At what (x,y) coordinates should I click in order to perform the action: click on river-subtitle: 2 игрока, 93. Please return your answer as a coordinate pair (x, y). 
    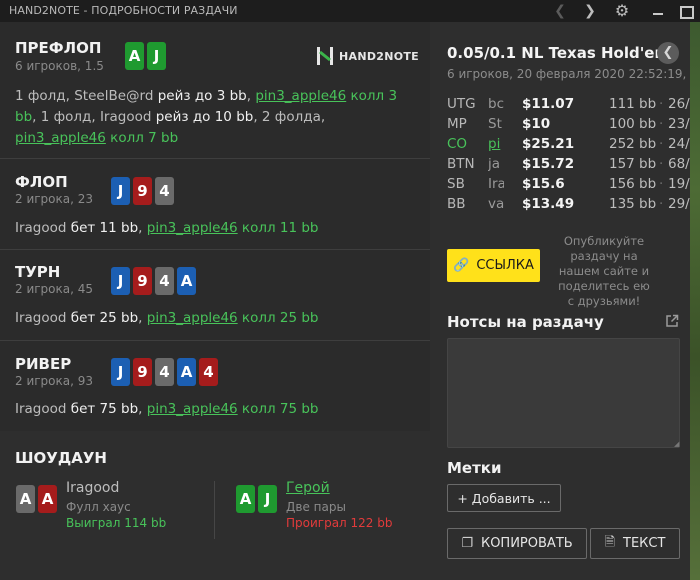
    Looking at the image, I should click on (54, 381).